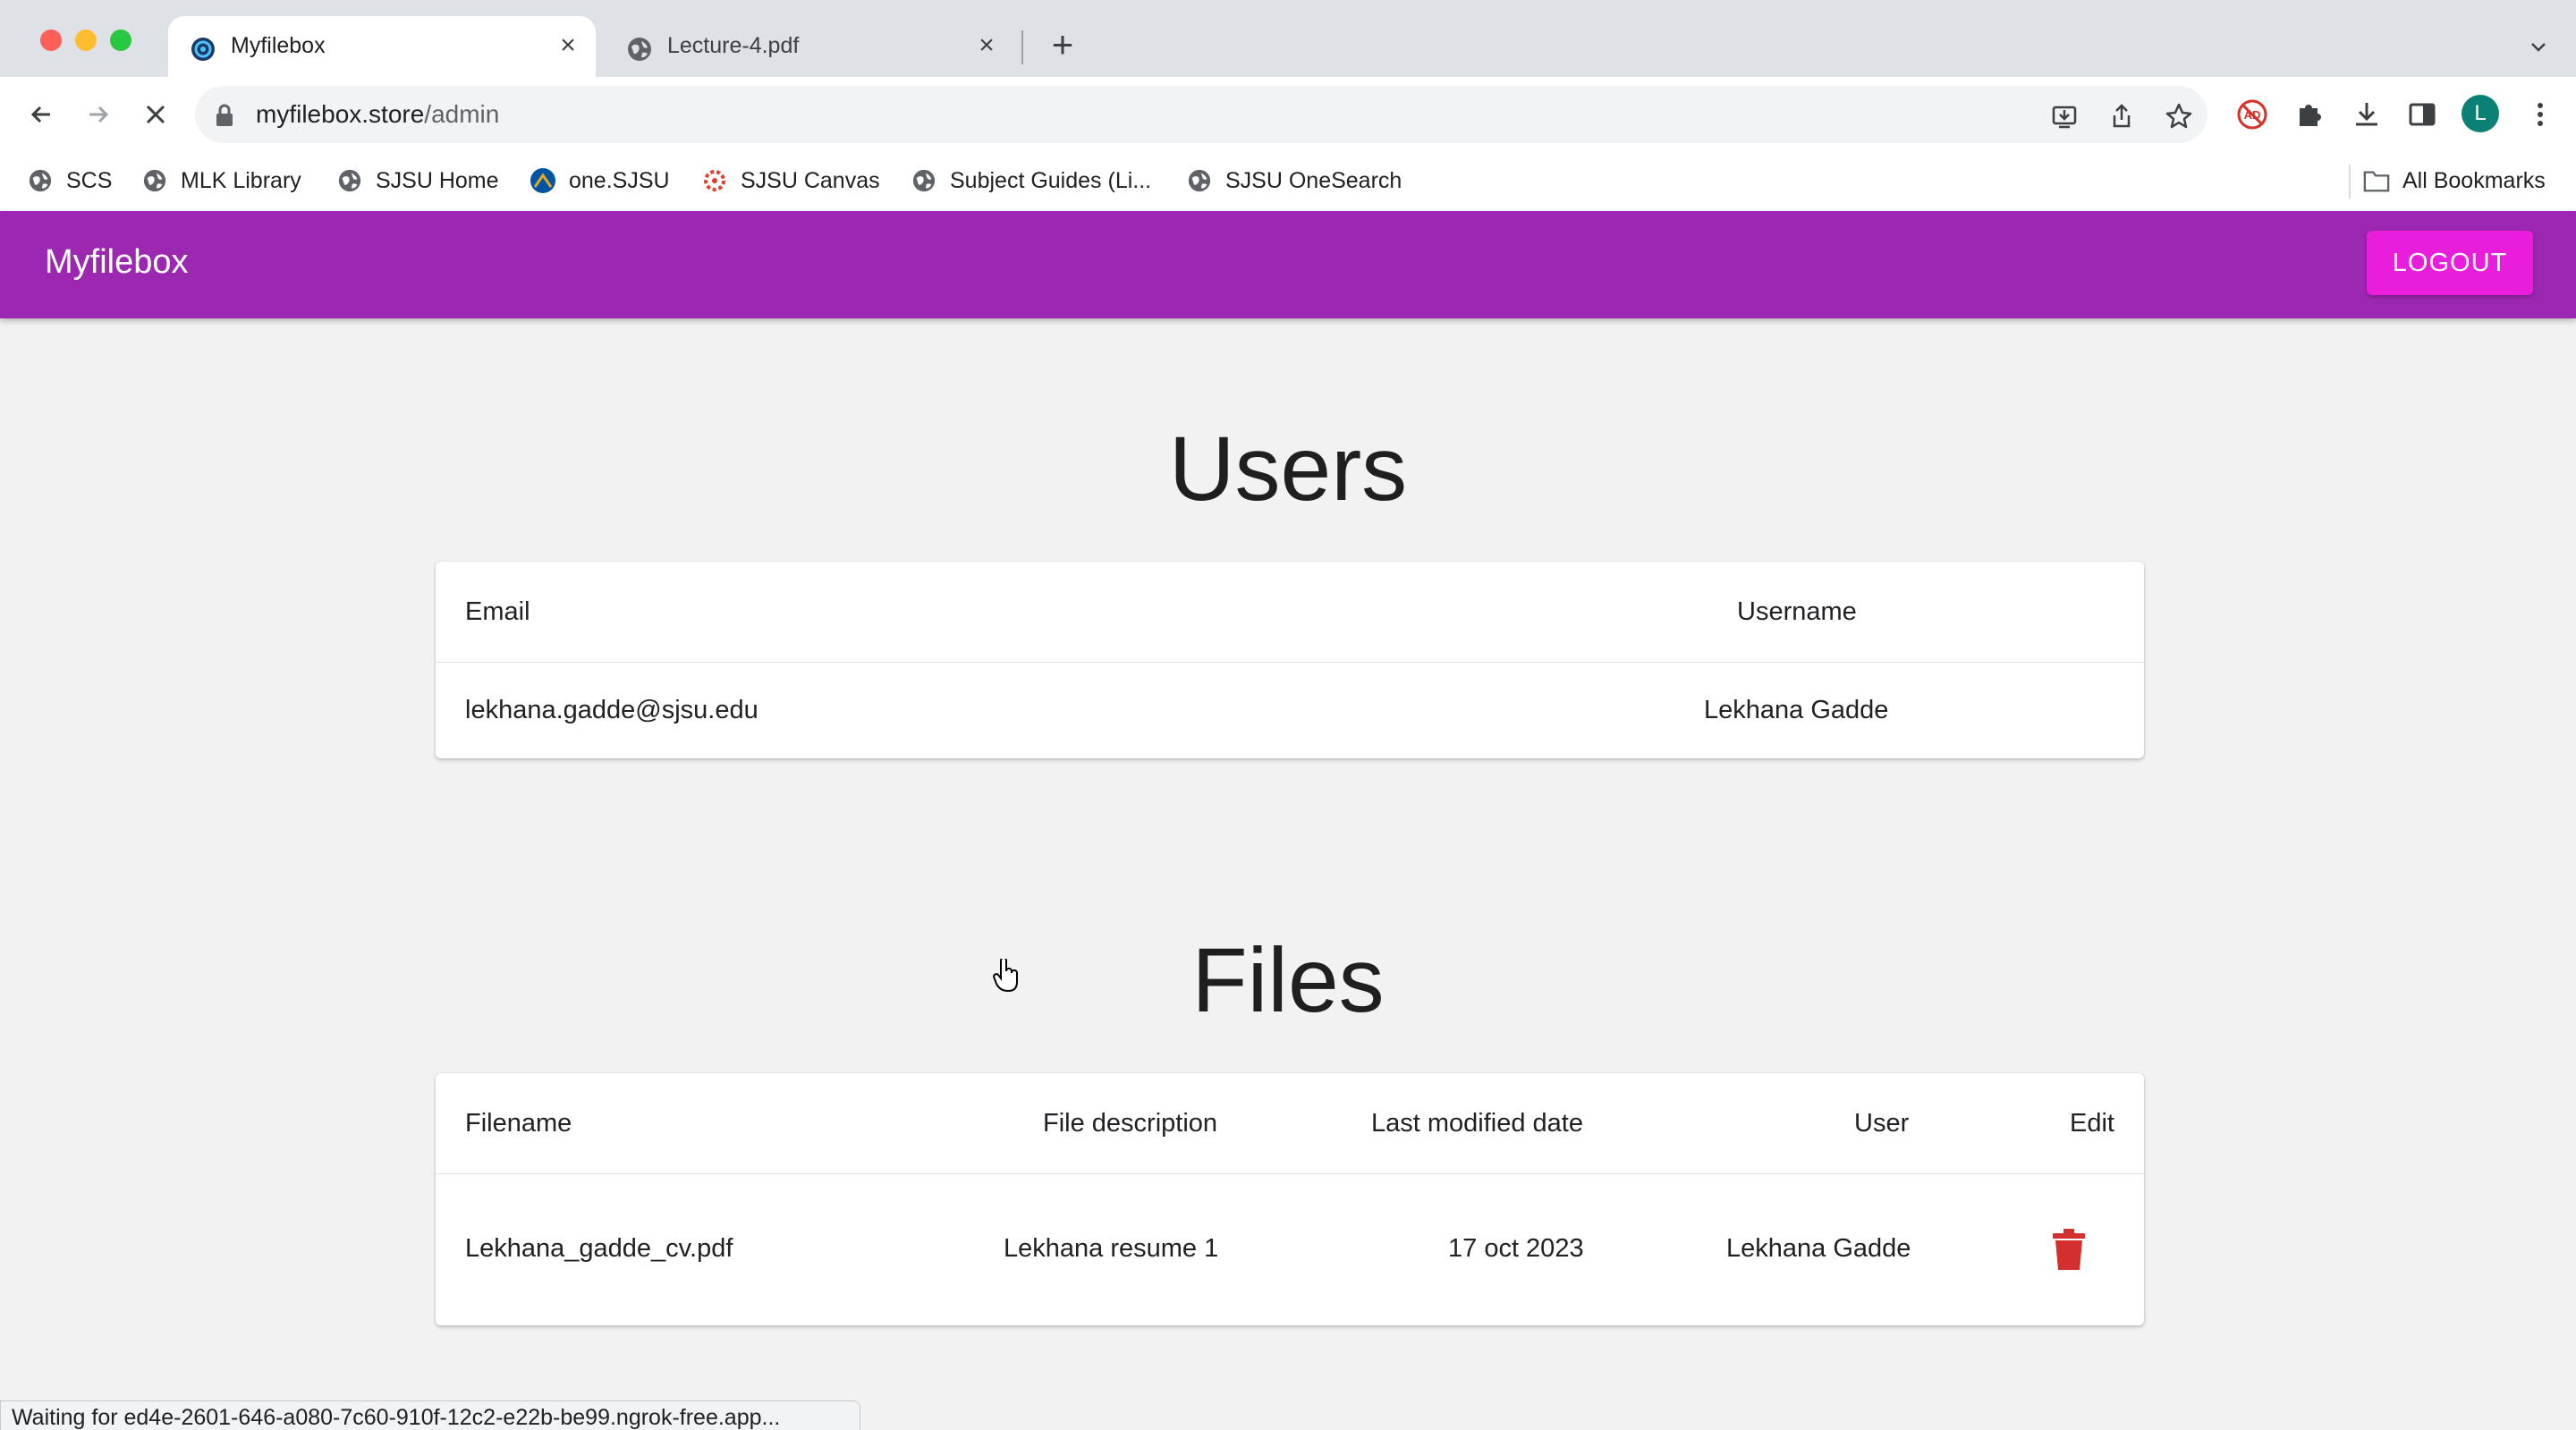 The width and height of the screenshot is (2576, 1430). I want to click on app-header: Myfilebox LOGOUT, so click(1288, 264).